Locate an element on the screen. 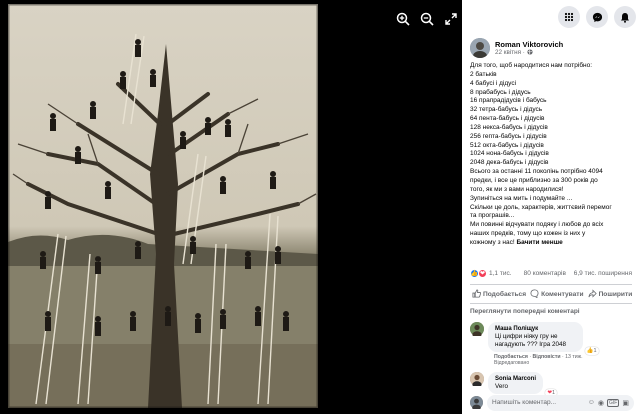 This screenshot has width=640, height=414. like-button: Подобається is located at coordinates (499, 294).